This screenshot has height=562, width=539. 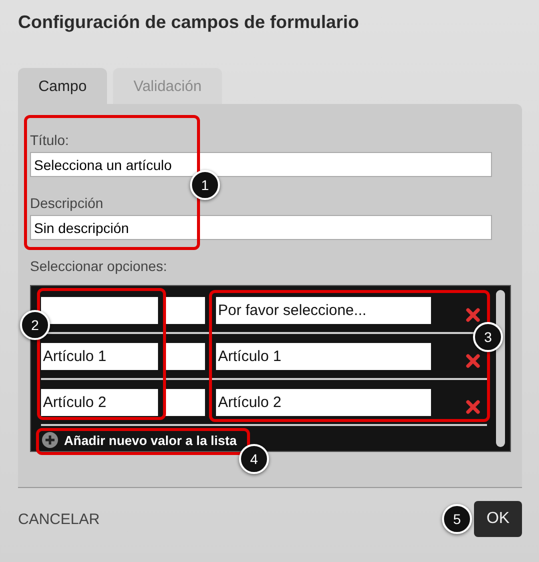 What do you see at coordinates (98, 266) in the screenshot?
I see `options-label: Seleccionar opciones:` at bounding box center [98, 266].